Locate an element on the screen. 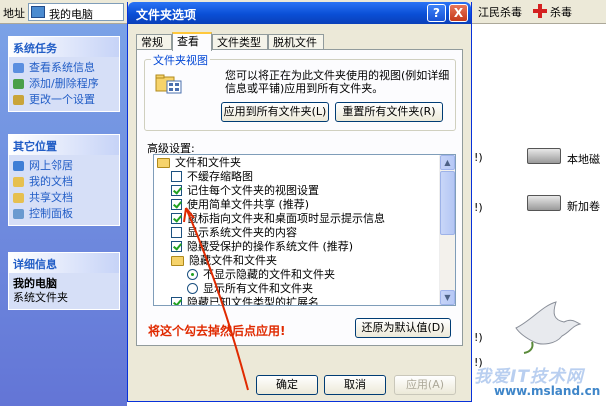  details-header: 详细信息 is located at coordinates (64, 263).